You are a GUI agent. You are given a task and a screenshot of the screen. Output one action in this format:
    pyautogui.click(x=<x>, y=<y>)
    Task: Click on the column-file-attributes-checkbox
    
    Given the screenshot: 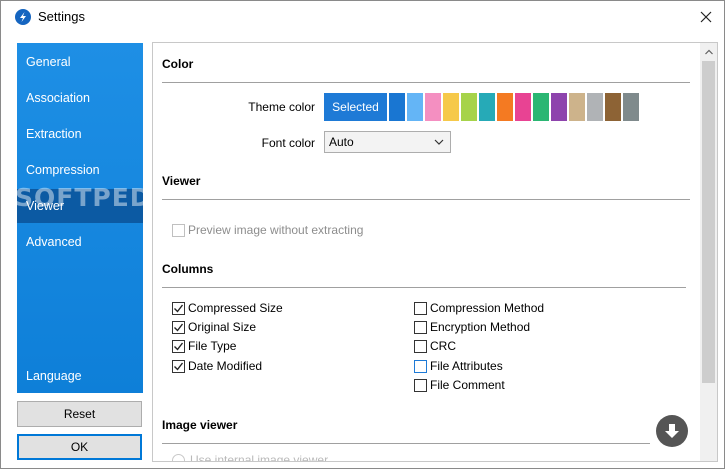 What is the action you would take?
    pyautogui.click(x=420, y=366)
    